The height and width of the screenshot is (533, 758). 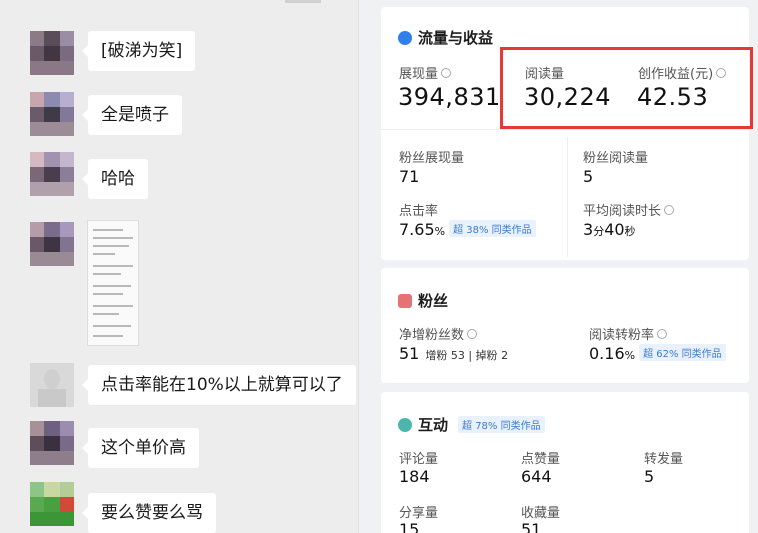 What do you see at coordinates (438, 333) in the screenshot?
I see `net-fans-label: 净增粉丝数` at bounding box center [438, 333].